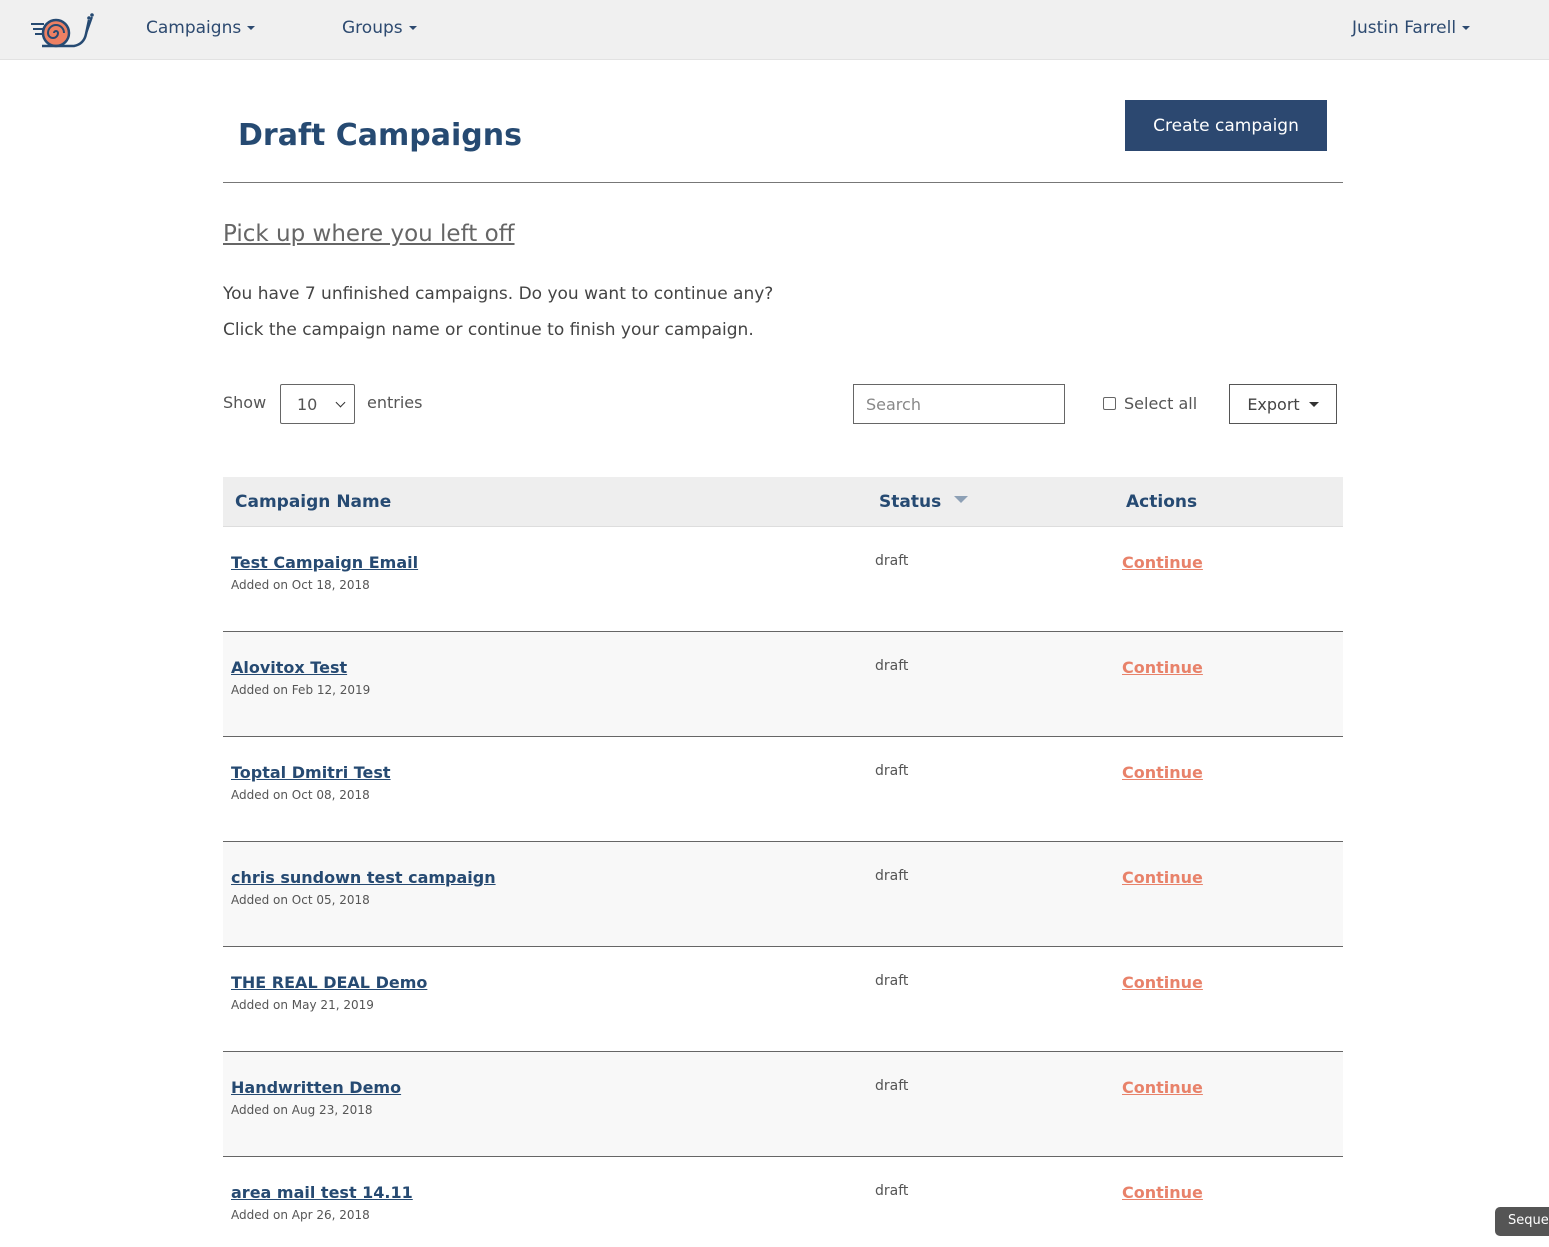 The image size is (1549, 1247). What do you see at coordinates (324, 562) in the screenshot?
I see `campaign-name-link: Test Campaign Email` at bounding box center [324, 562].